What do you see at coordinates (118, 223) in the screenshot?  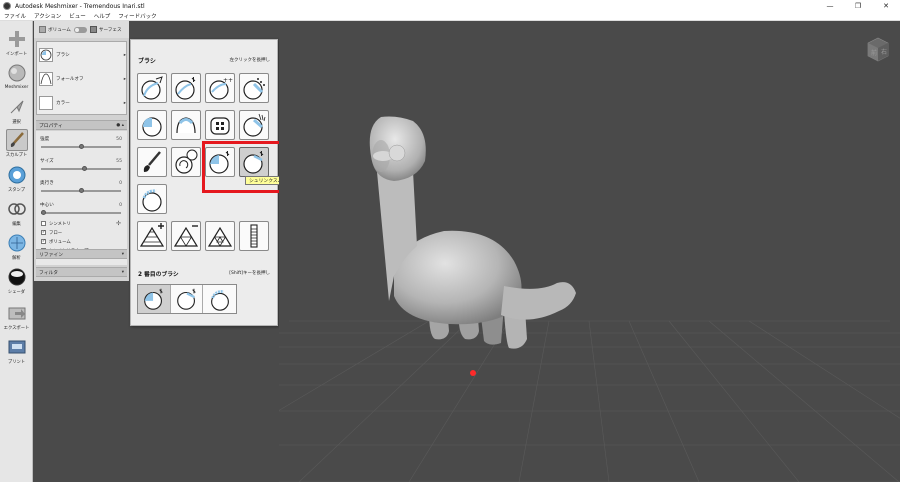 I see `symmetry-tool-icon: ✢` at bounding box center [118, 223].